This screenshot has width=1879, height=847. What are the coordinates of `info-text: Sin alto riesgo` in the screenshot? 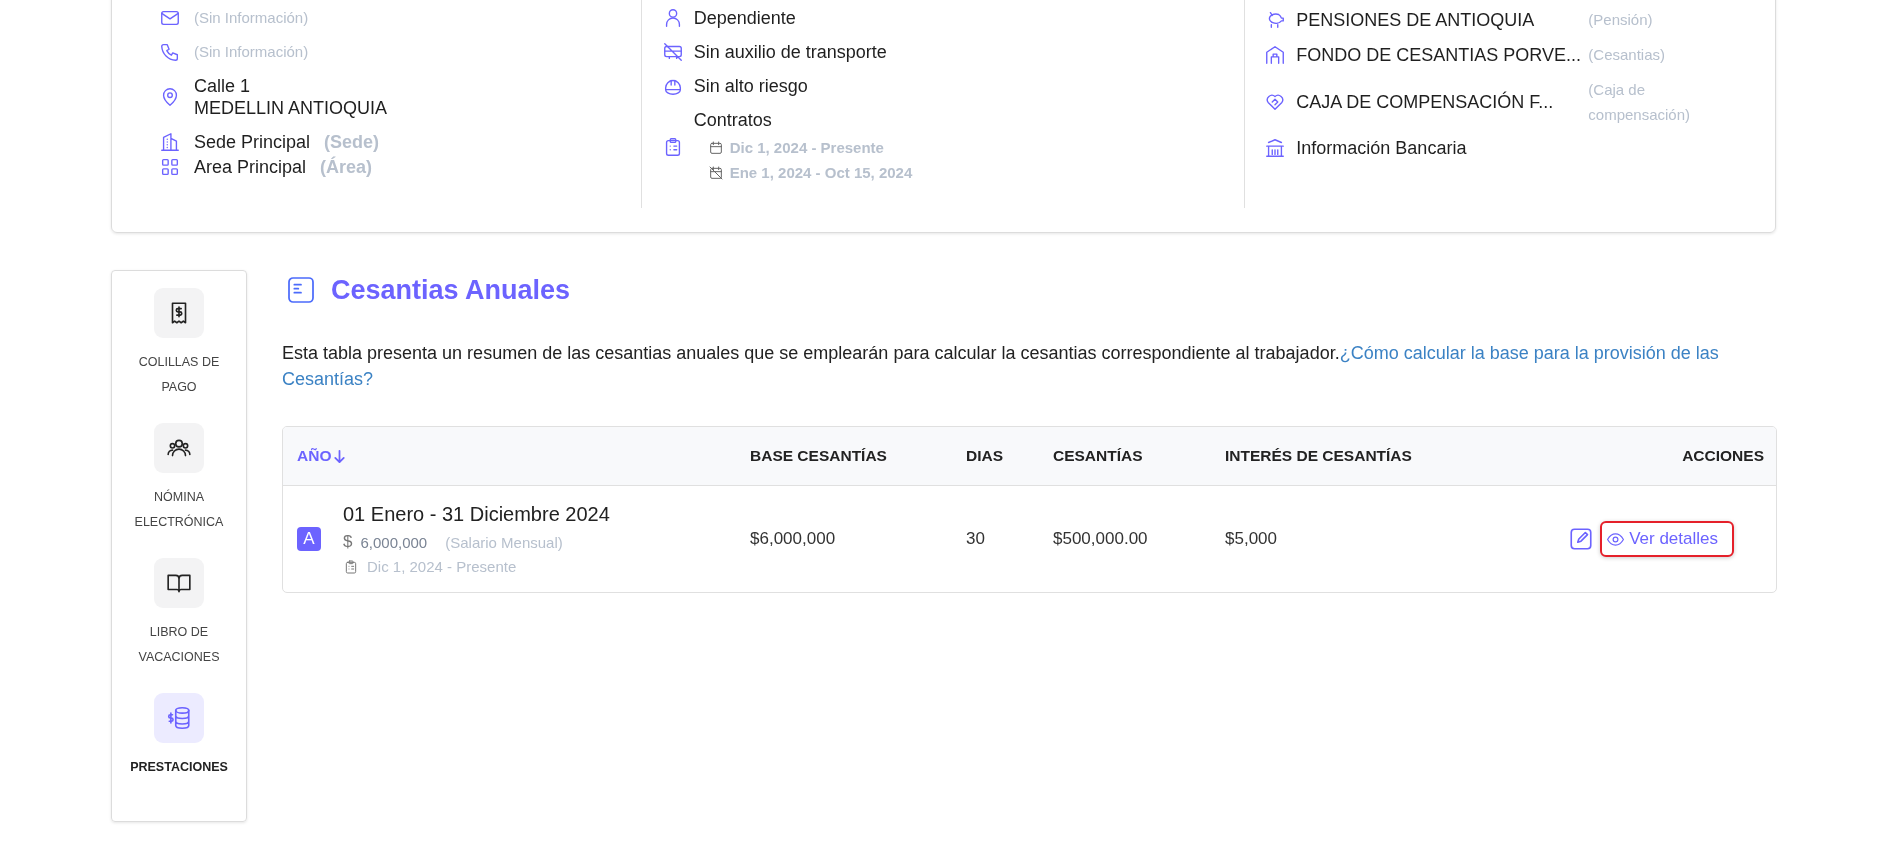 It's located at (750, 86).